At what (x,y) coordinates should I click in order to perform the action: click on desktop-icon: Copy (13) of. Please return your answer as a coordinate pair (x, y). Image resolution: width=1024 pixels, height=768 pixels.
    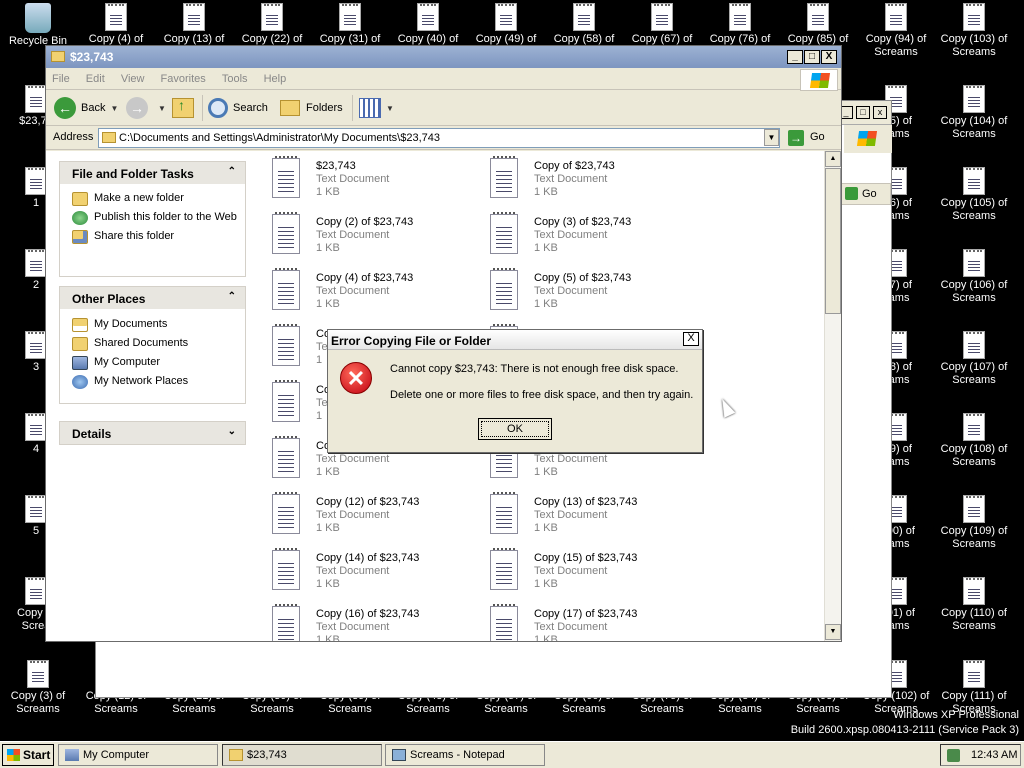
    Looking at the image, I should click on (194, 24).